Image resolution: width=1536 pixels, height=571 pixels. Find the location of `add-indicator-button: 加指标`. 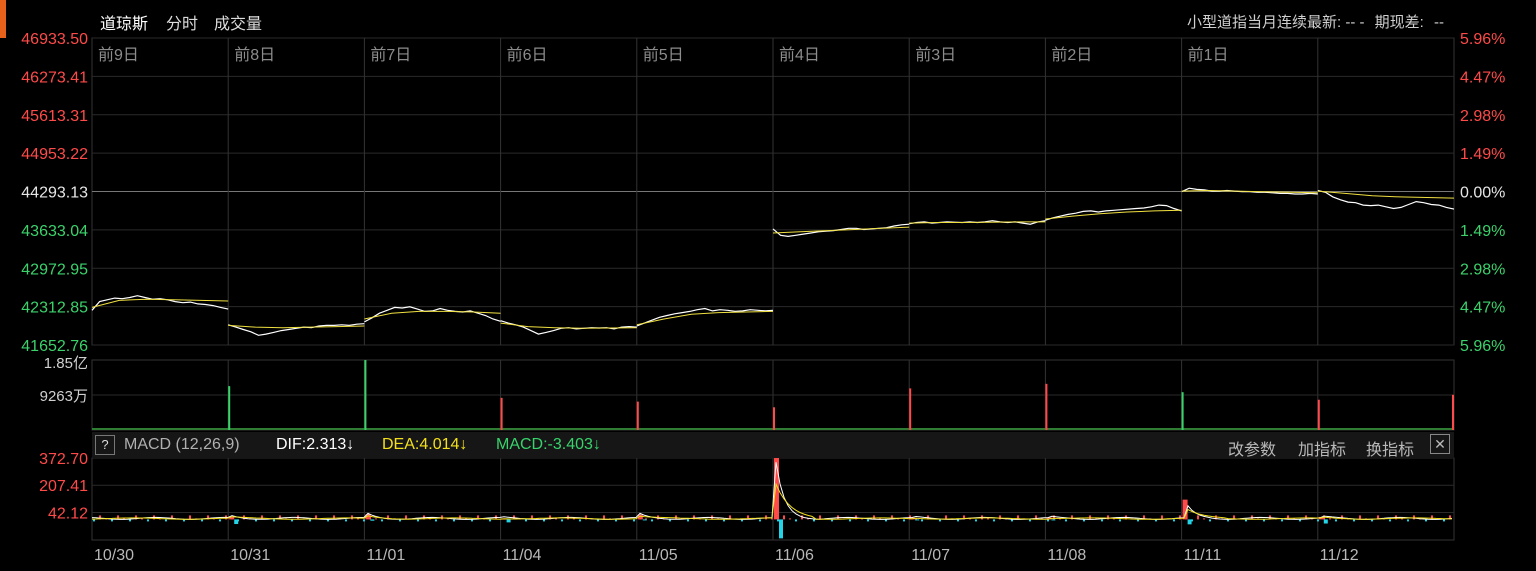

add-indicator-button: 加指标 is located at coordinates (1322, 448).